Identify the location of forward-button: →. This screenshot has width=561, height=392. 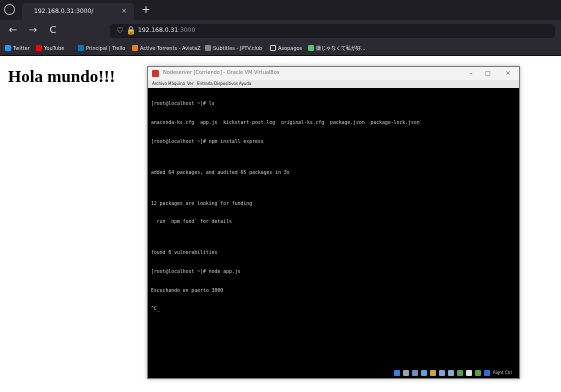
(33, 31).